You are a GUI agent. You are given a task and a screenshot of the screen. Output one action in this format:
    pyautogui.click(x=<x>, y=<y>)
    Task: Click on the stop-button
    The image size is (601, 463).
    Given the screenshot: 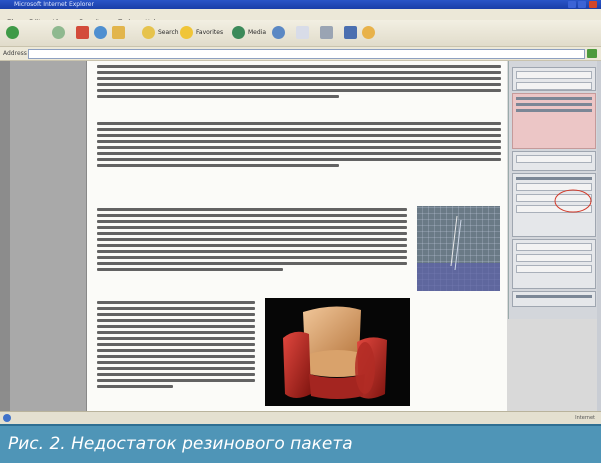 What is the action you would take?
    pyautogui.click(x=84, y=32)
    